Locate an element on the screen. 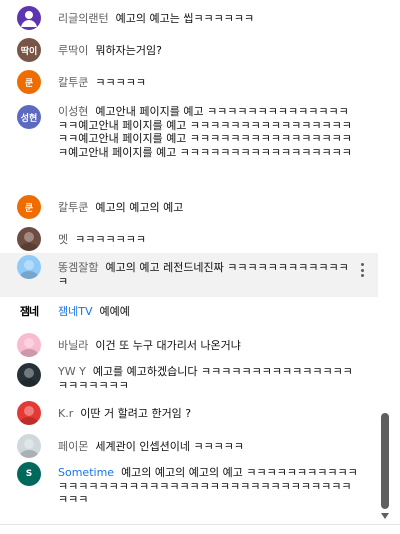 This screenshot has width=400, height=534. scrollbar-thumb is located at coordinates (385, 461).